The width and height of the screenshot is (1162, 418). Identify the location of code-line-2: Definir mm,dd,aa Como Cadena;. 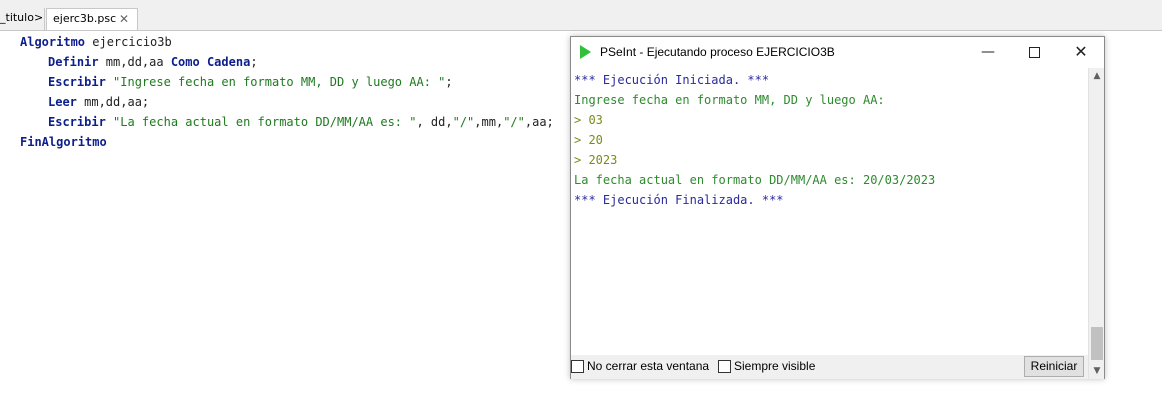
(153, 62).